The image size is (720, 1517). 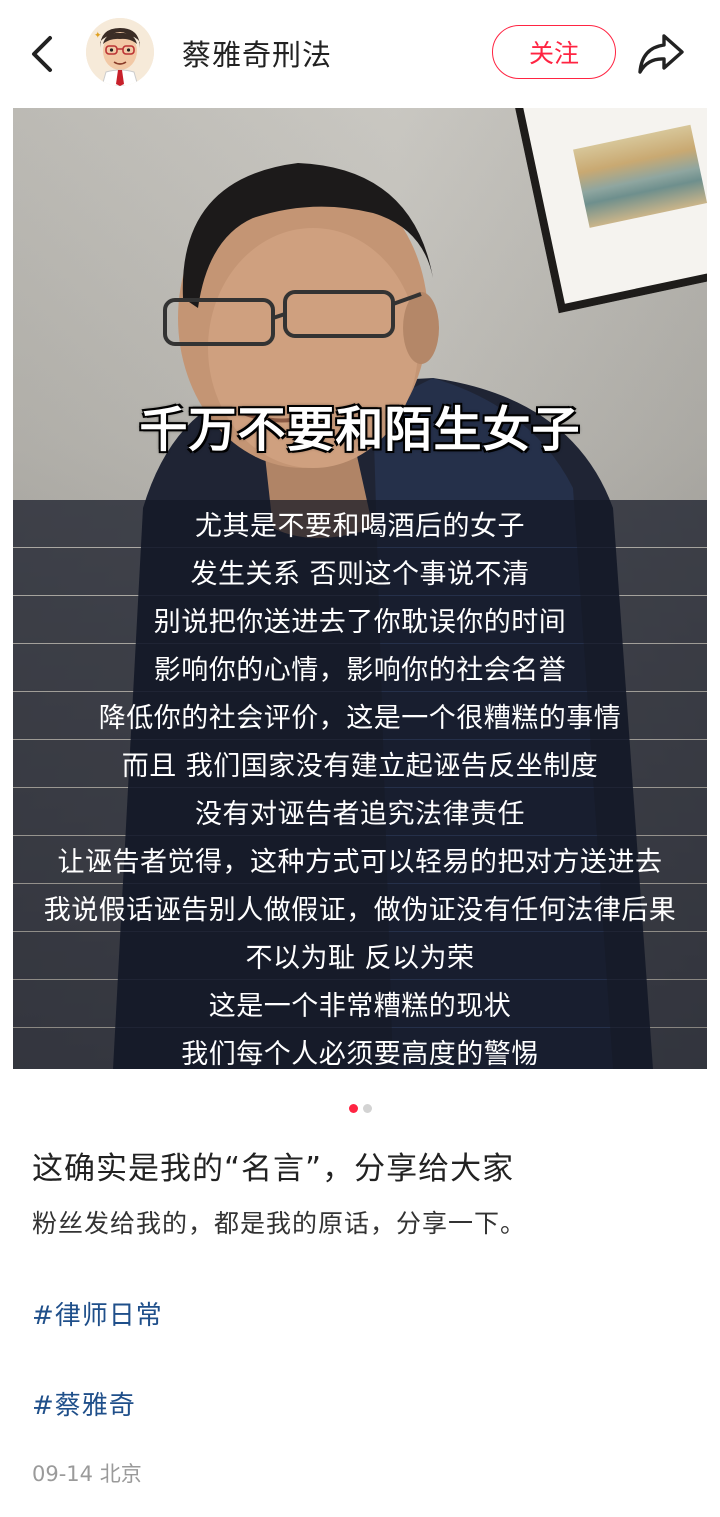 I want to click on subtitle-line: 而且 我们国家没有建立起诬告反坐制度, so click(x=360, y=763).